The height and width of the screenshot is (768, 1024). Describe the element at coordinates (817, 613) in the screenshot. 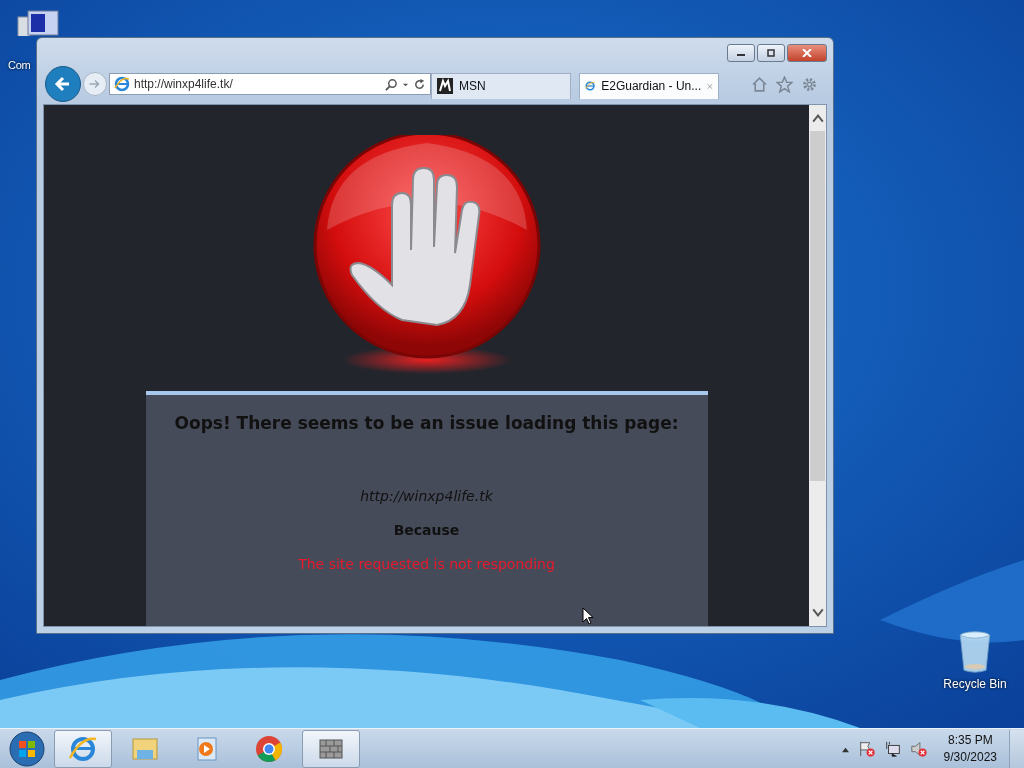

I see `scroll-down-icon` at that location.